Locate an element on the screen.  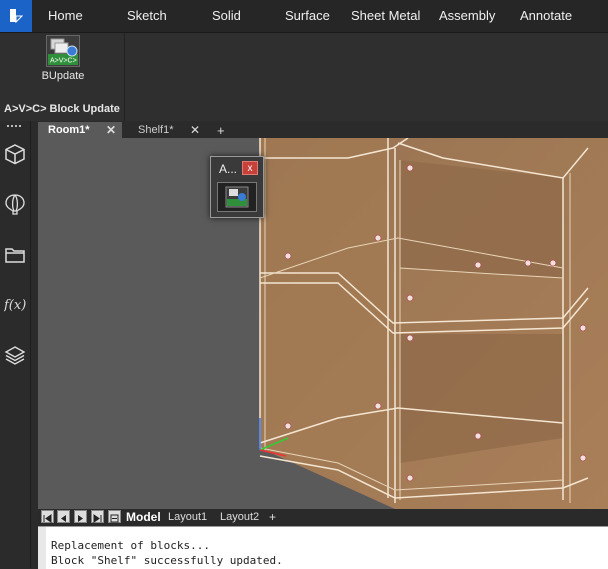
block-update-icon-text: A>V>C> is located at coordinates (63, 61).